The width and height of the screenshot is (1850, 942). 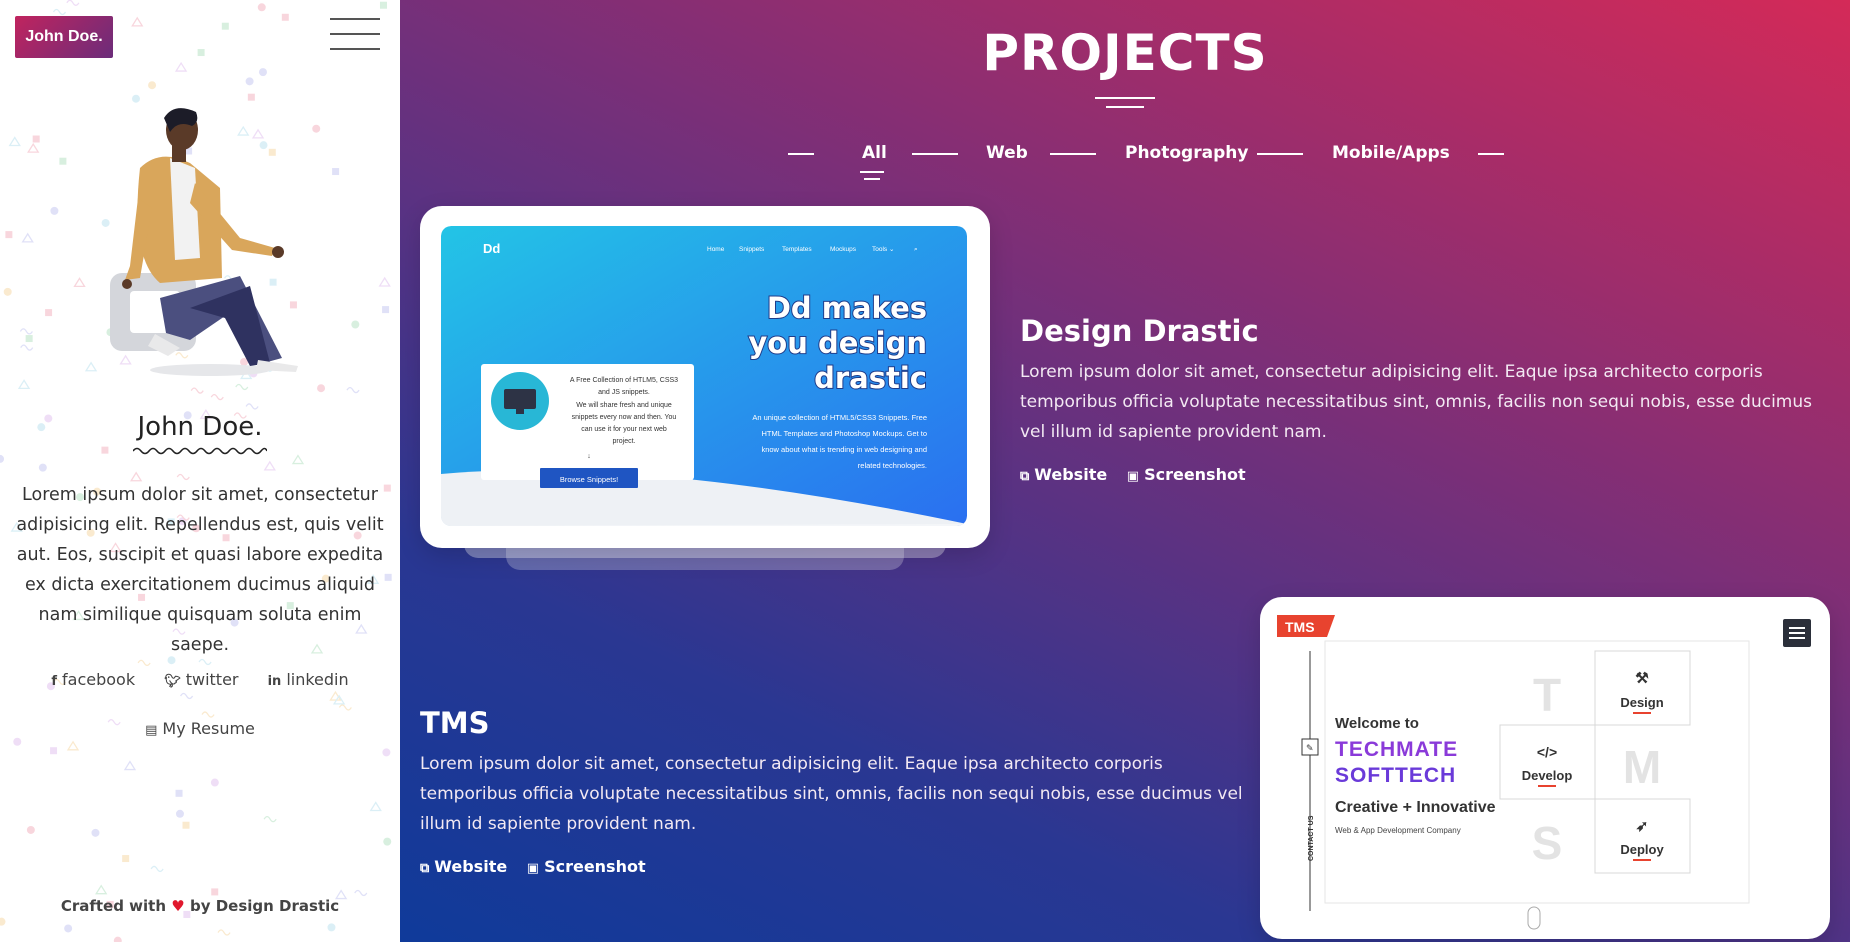 I want to click on preview-nav-item: Mockups, so click(x=843, y=249).